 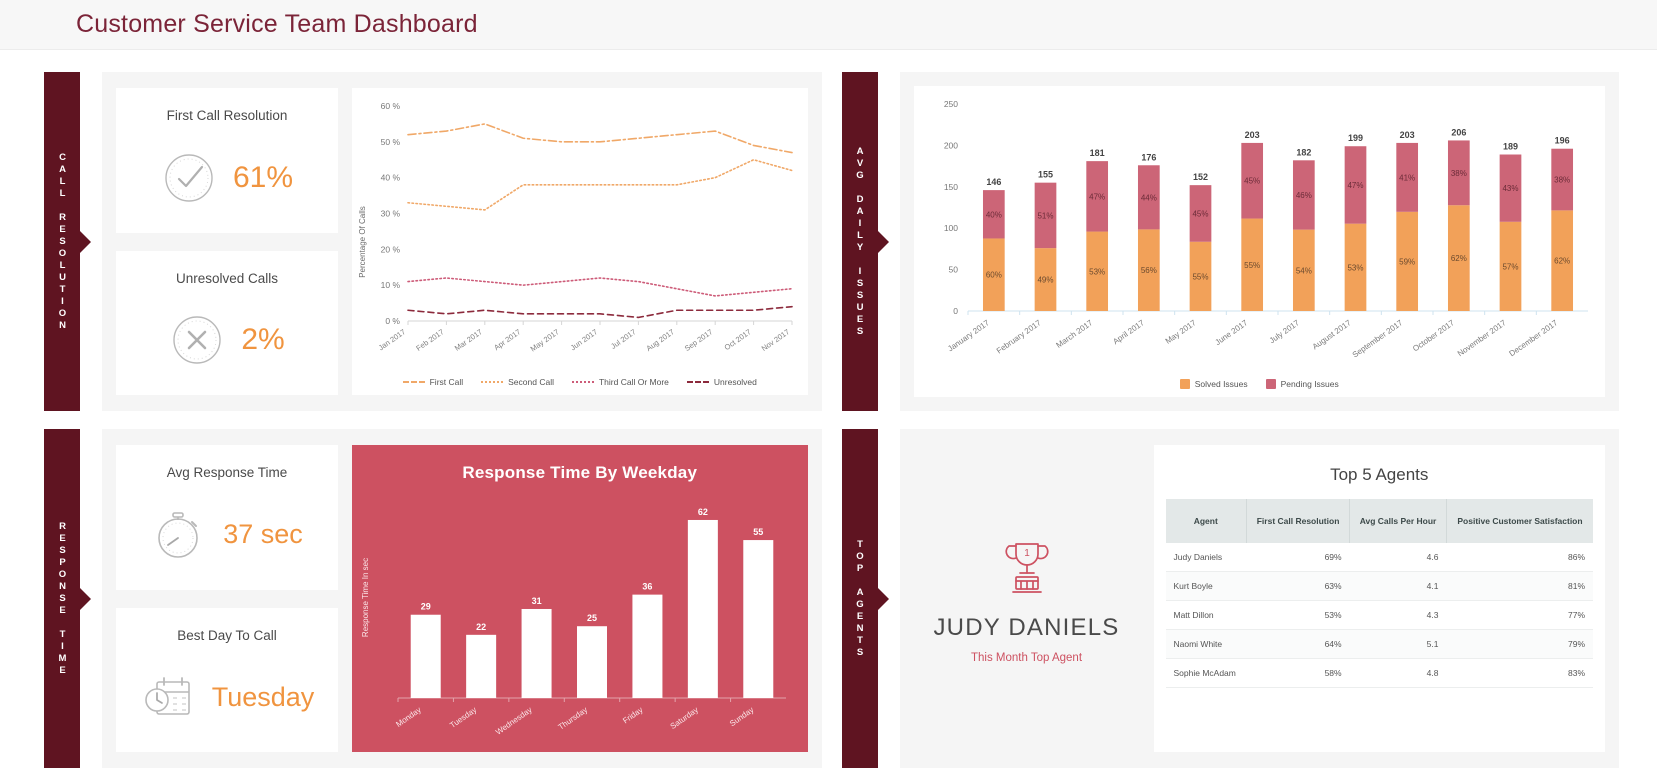 What do you see at coordinates (738, 339) in the screenshot?
I see `svg-text: Oct 2017` at bounding box center [738, 339].